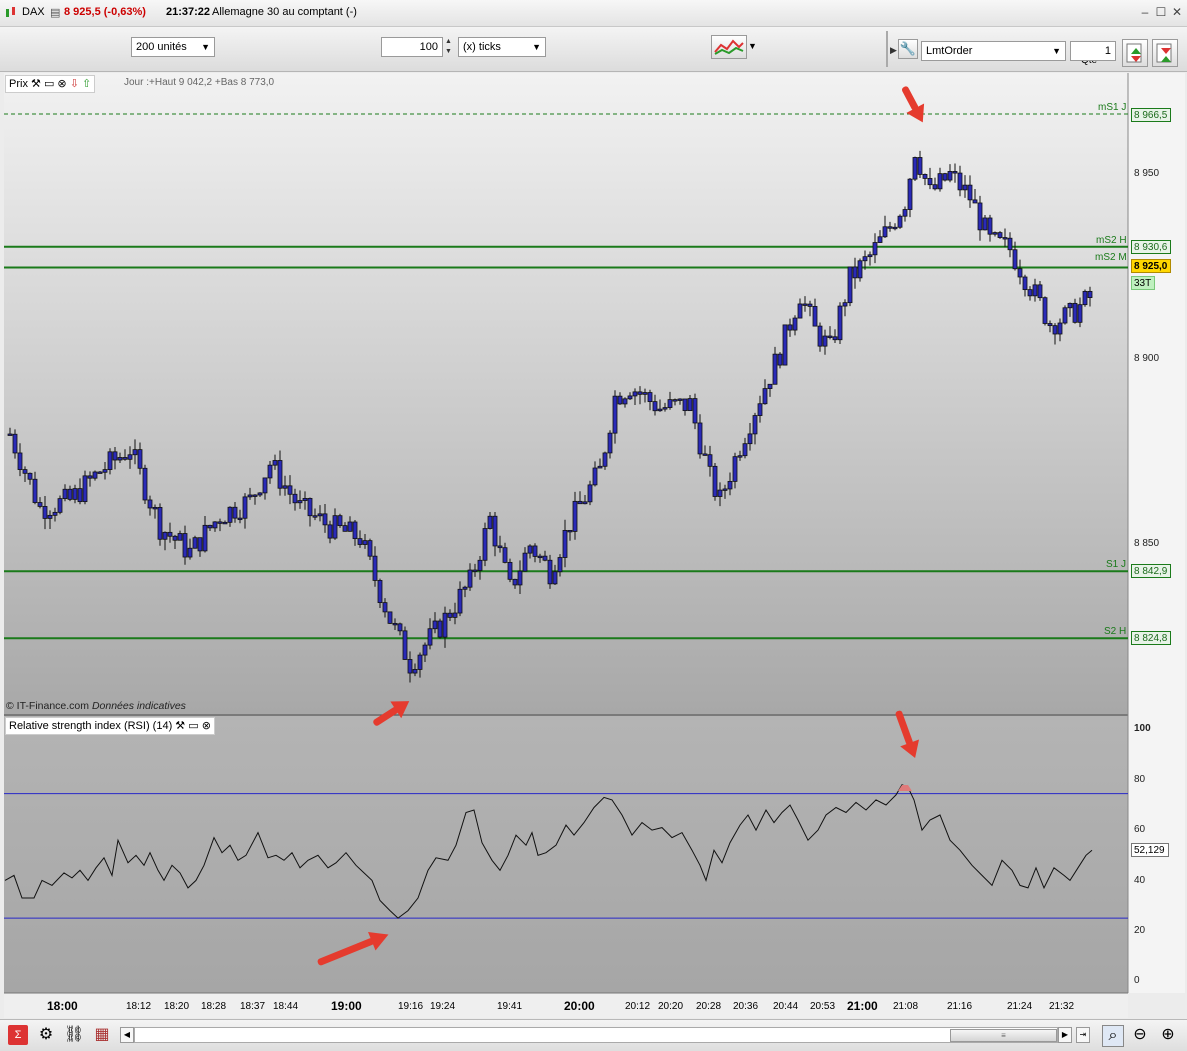 Image resolution: width=1187 pixels, height=1051 pixels. I want to click on ticks-stepper-icon: ▲ ▼, so click(450, 47).